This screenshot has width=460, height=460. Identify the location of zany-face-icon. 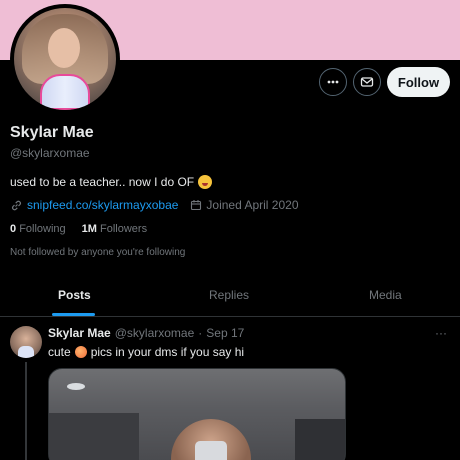
(205, 182).